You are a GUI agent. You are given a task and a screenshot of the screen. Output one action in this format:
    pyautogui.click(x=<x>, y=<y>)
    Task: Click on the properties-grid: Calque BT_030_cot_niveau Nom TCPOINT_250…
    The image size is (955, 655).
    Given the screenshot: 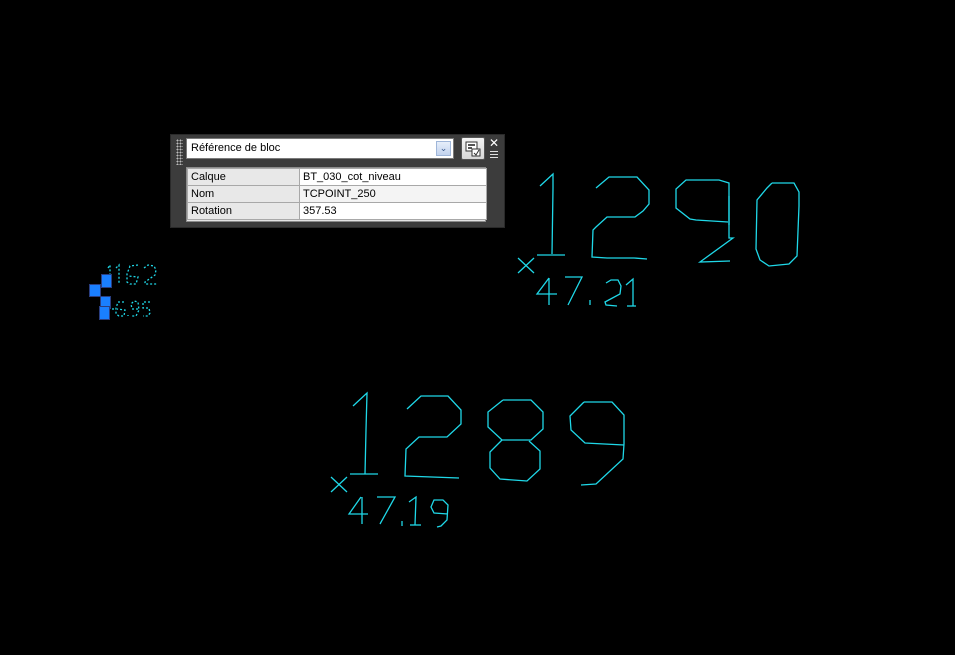 What is the action you would take?
    pyautogui.click(x=336, y=194)
    